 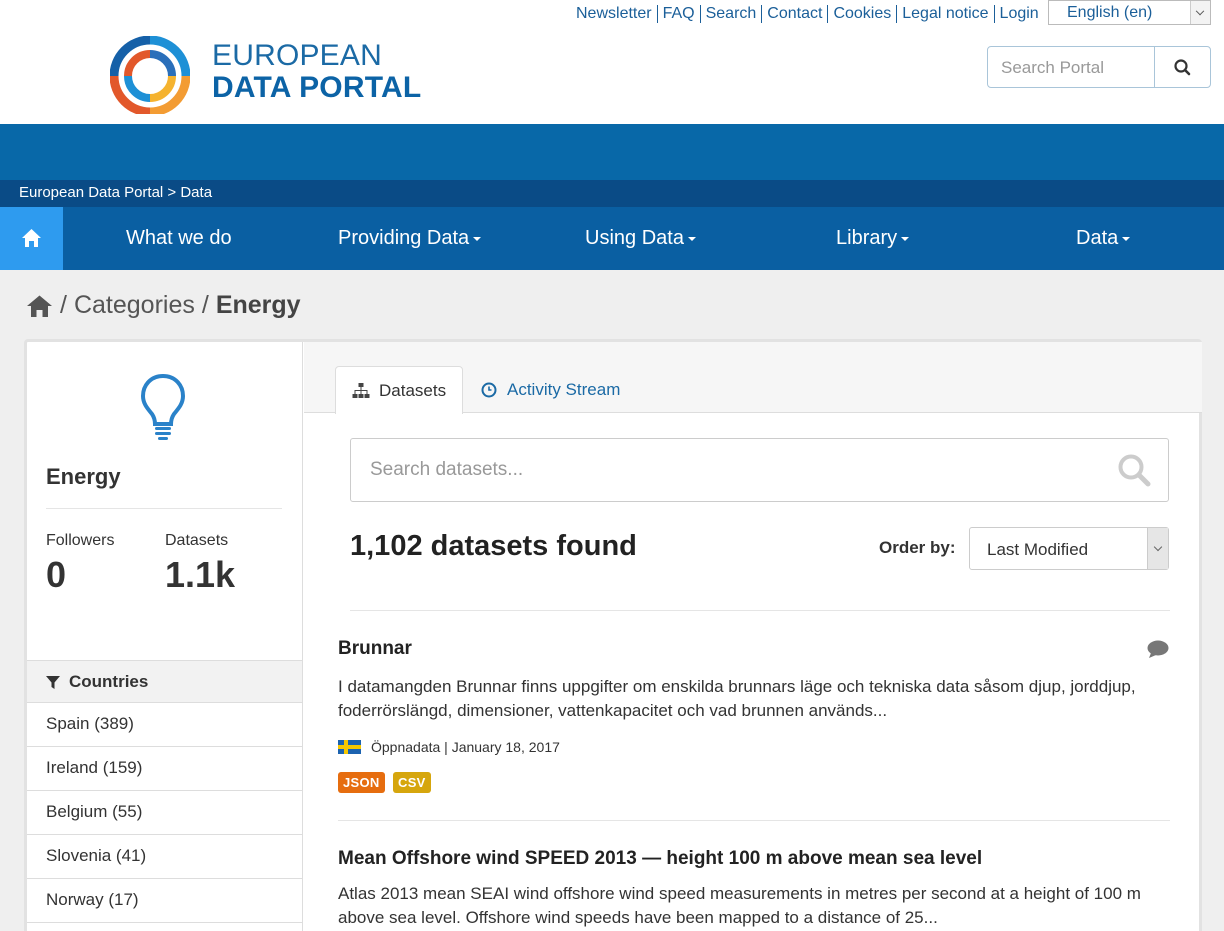 What do you see at coordinates (465, 747) in the screenshot?
I see `dataset-publisher-date: Öppnadata | January 18, 2017` at bounding box center [465, 747].